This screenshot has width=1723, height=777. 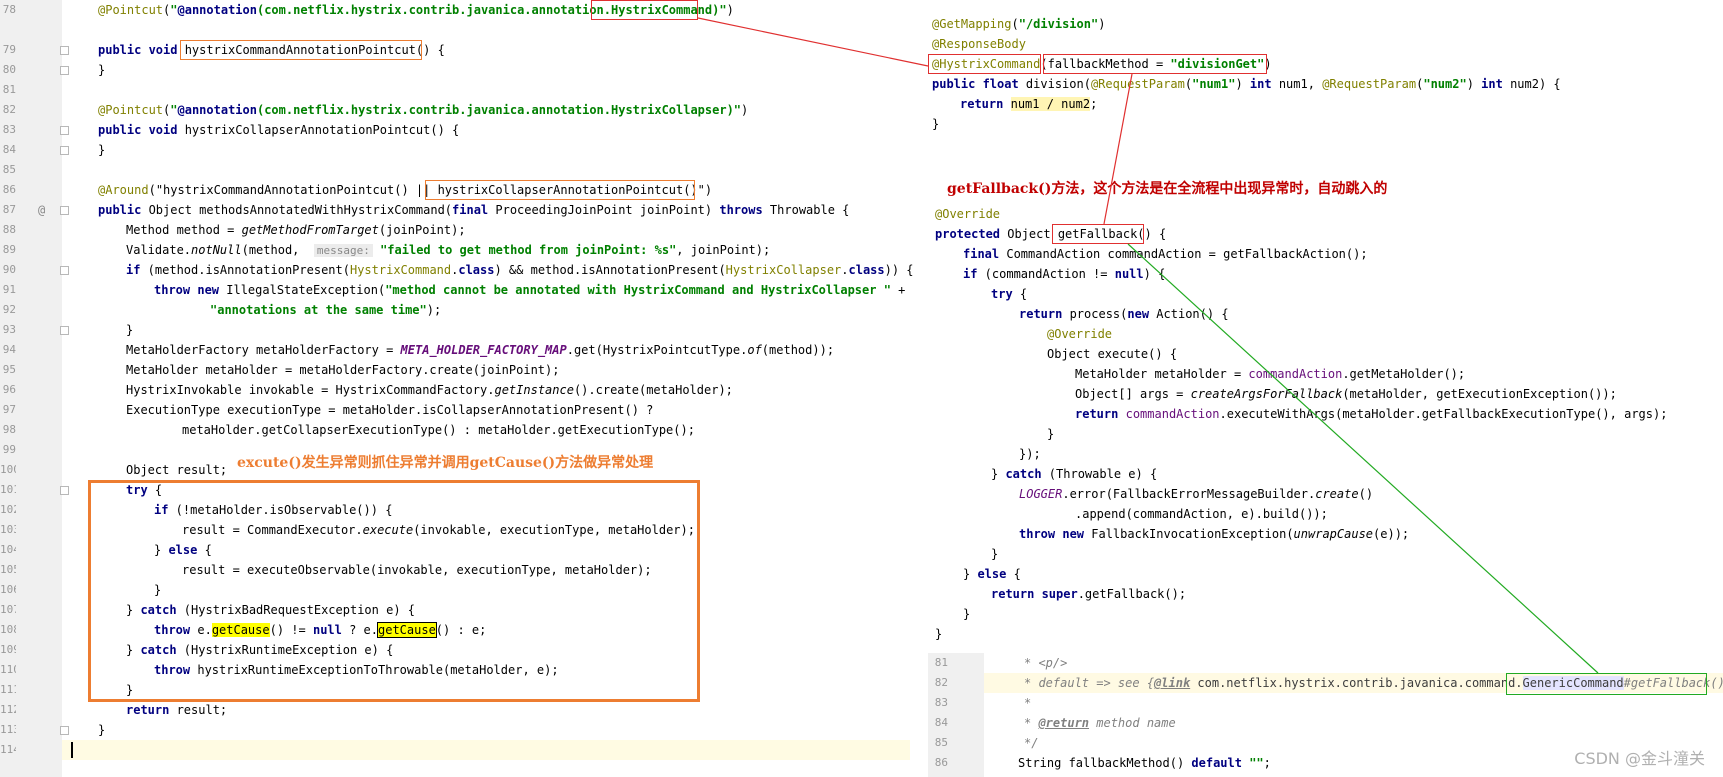 What do you see at coordinates (9, 109) in the screenshot?
I see `line-number: 82` at bounding box center [9, 109].